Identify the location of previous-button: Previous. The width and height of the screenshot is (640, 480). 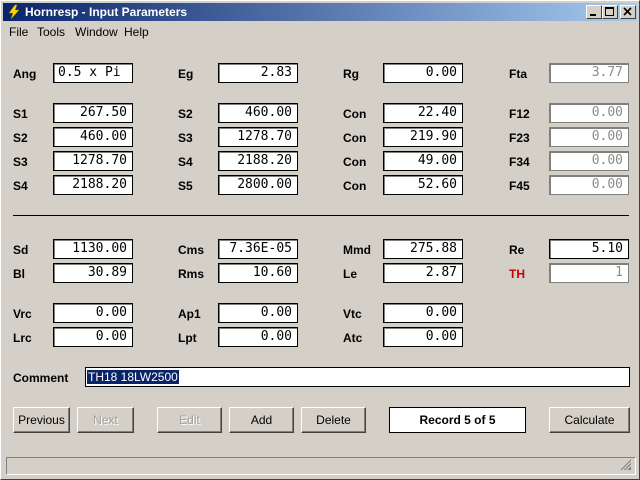
(41, 420).